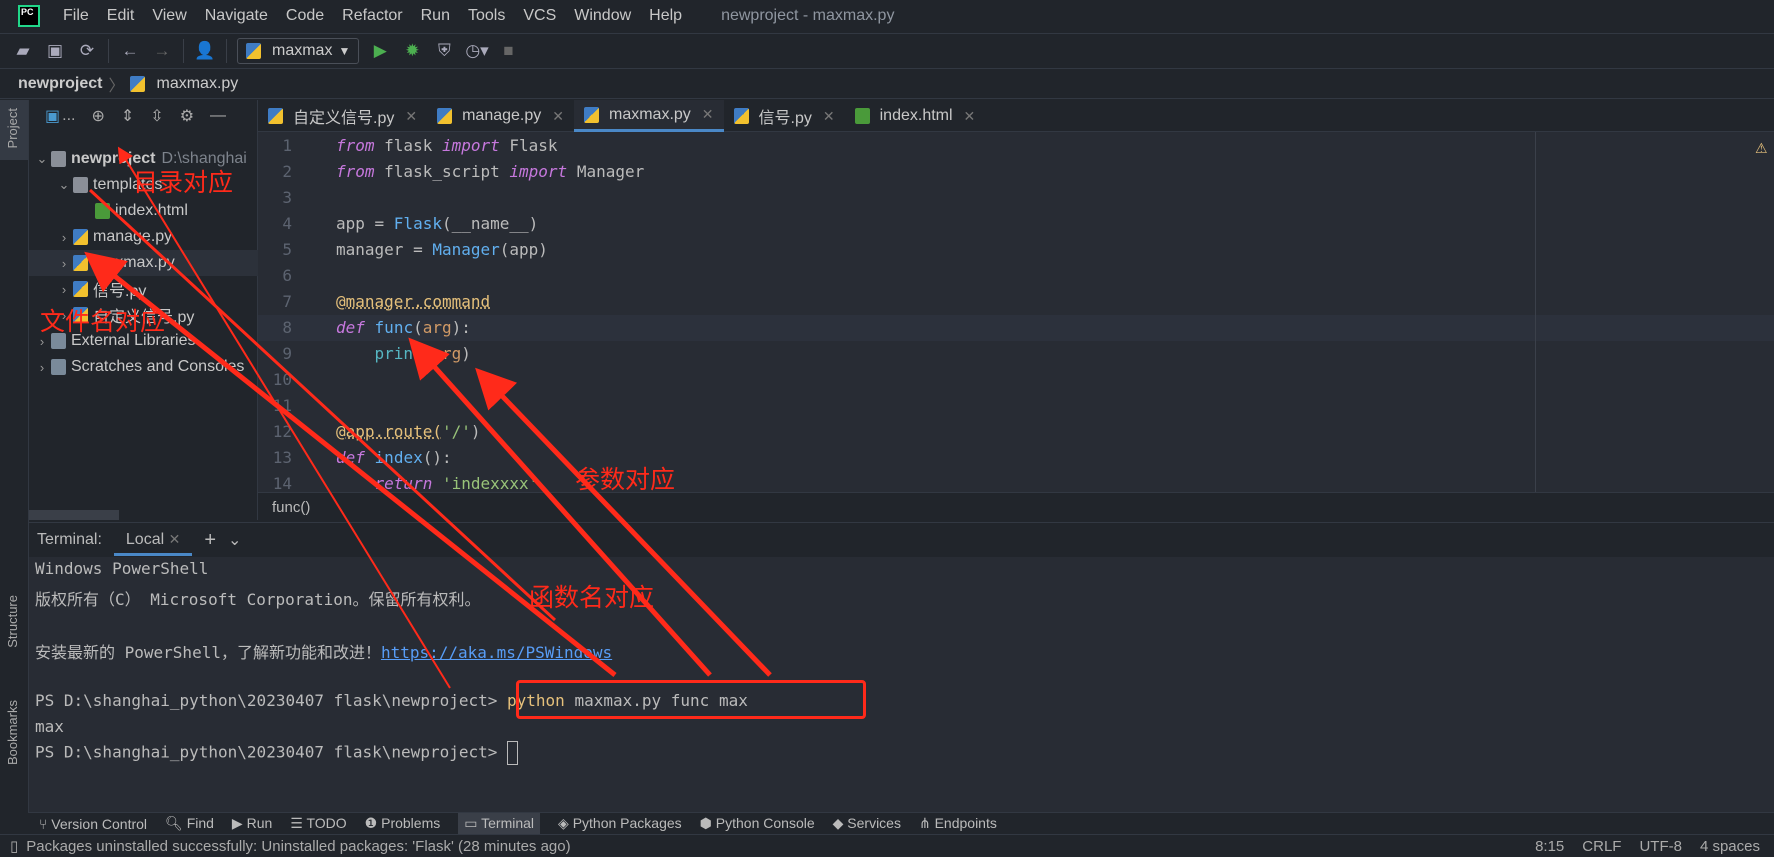 The height and width of the screenshot is (857, 1774). What do you see at coordinates (486, 16) in the screenshot?
I see `menu-tools: Tools` at bounding box center [486, 16].